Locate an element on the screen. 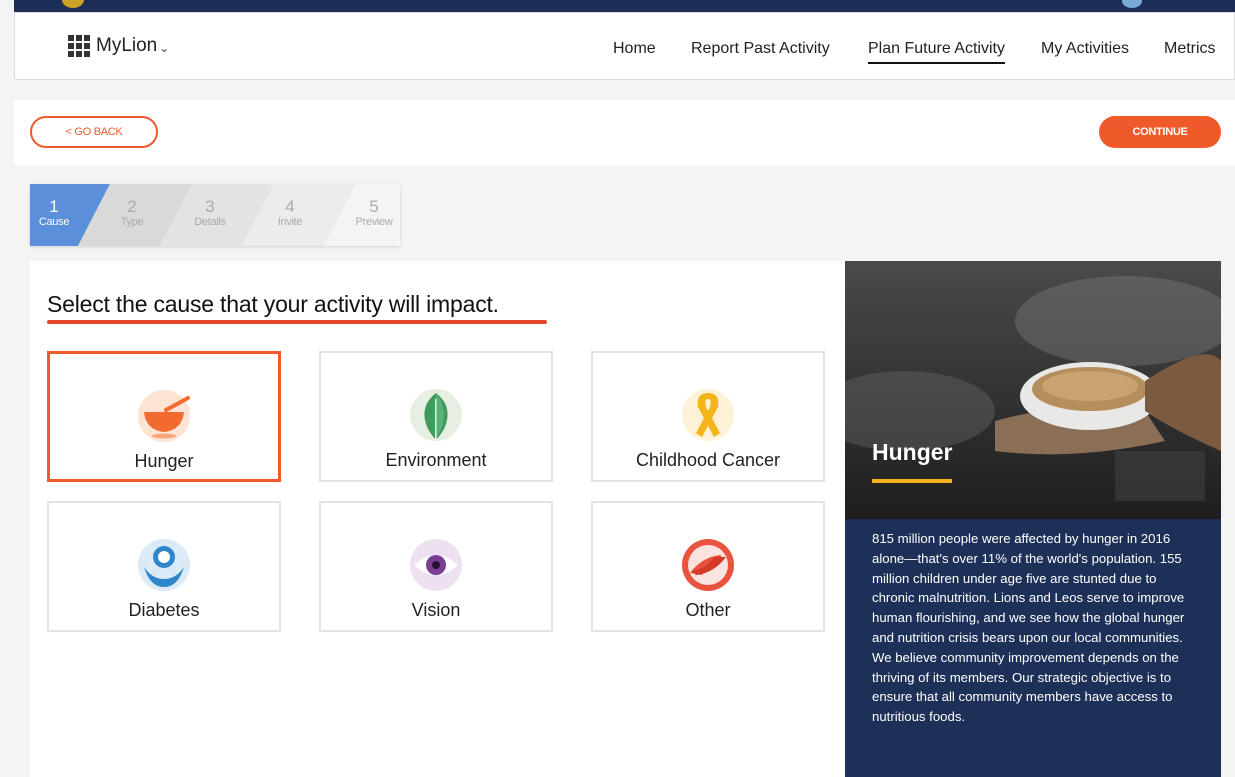 This screenshot has height=777, width=1235. cause-card-vision: Vision is located at coordinates (436, 566).